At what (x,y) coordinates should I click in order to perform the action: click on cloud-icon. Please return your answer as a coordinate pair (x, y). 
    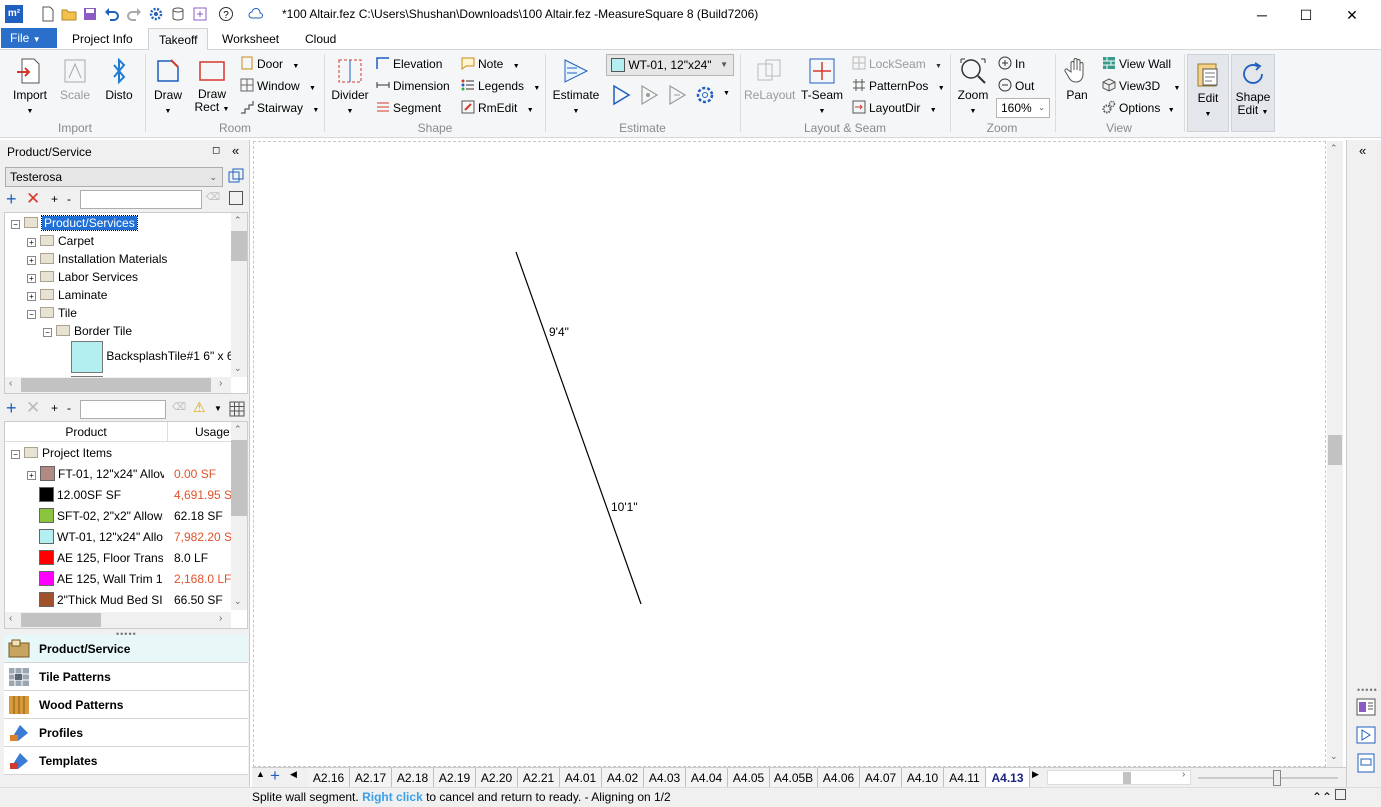
    Looking at the image, I should click on (256, 14).